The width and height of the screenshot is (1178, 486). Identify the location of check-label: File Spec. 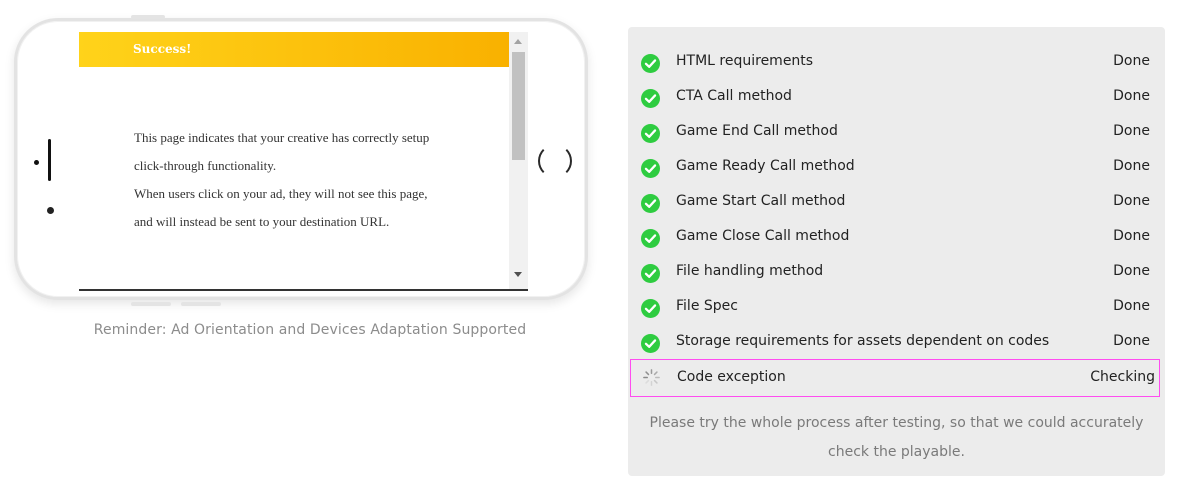
(707, 306).